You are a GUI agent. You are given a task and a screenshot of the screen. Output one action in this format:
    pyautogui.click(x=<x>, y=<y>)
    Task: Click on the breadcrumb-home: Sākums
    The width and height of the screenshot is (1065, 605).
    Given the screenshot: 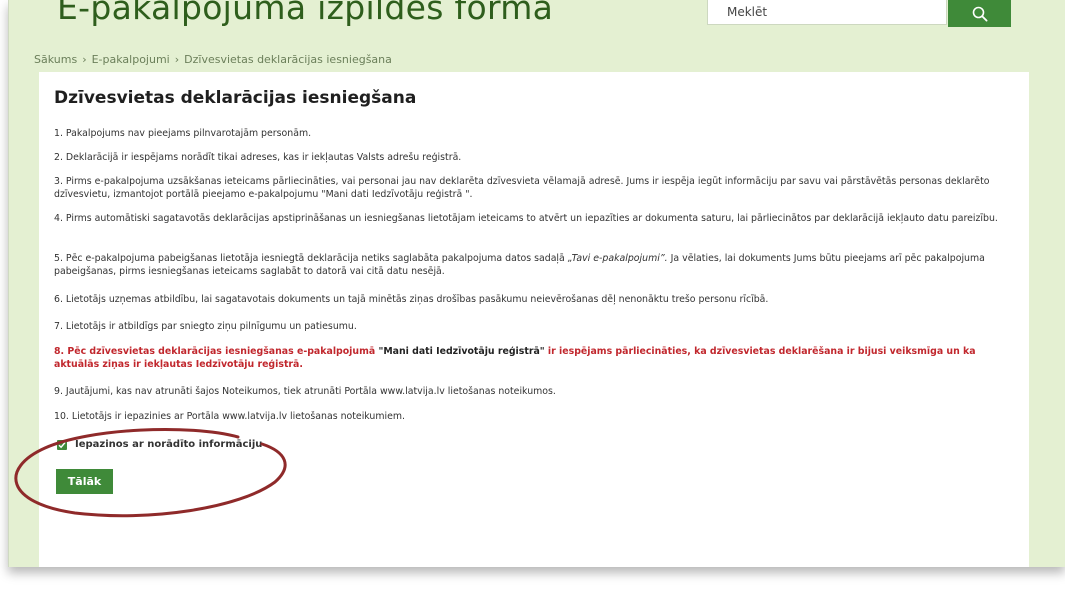 What is the action you would take?
    pyautogui.click(x=55, y=59)
    